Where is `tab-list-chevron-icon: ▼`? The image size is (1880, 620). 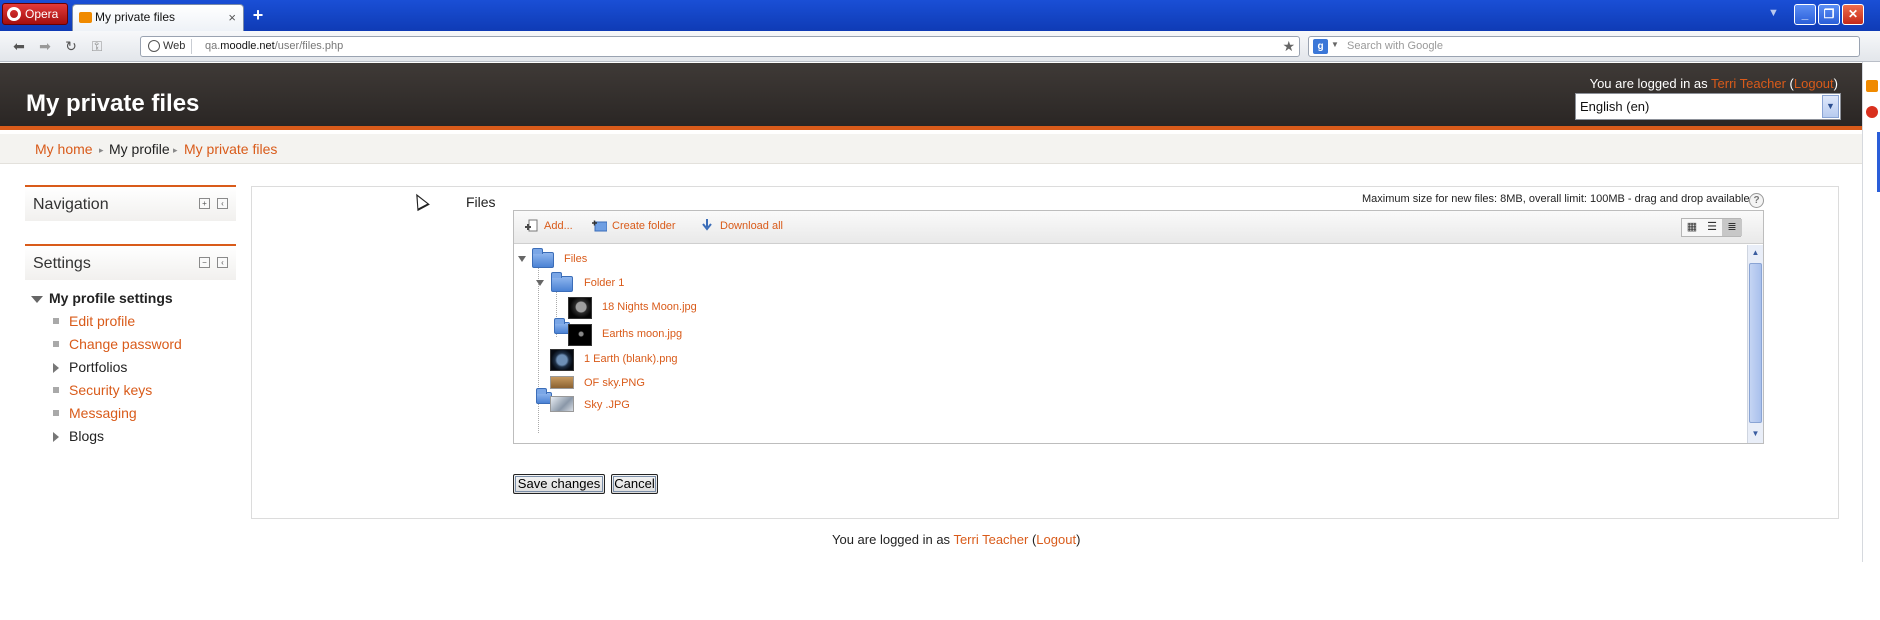 tab-list-chevron-icon: ▼ is located at coordinates (1773, 13).